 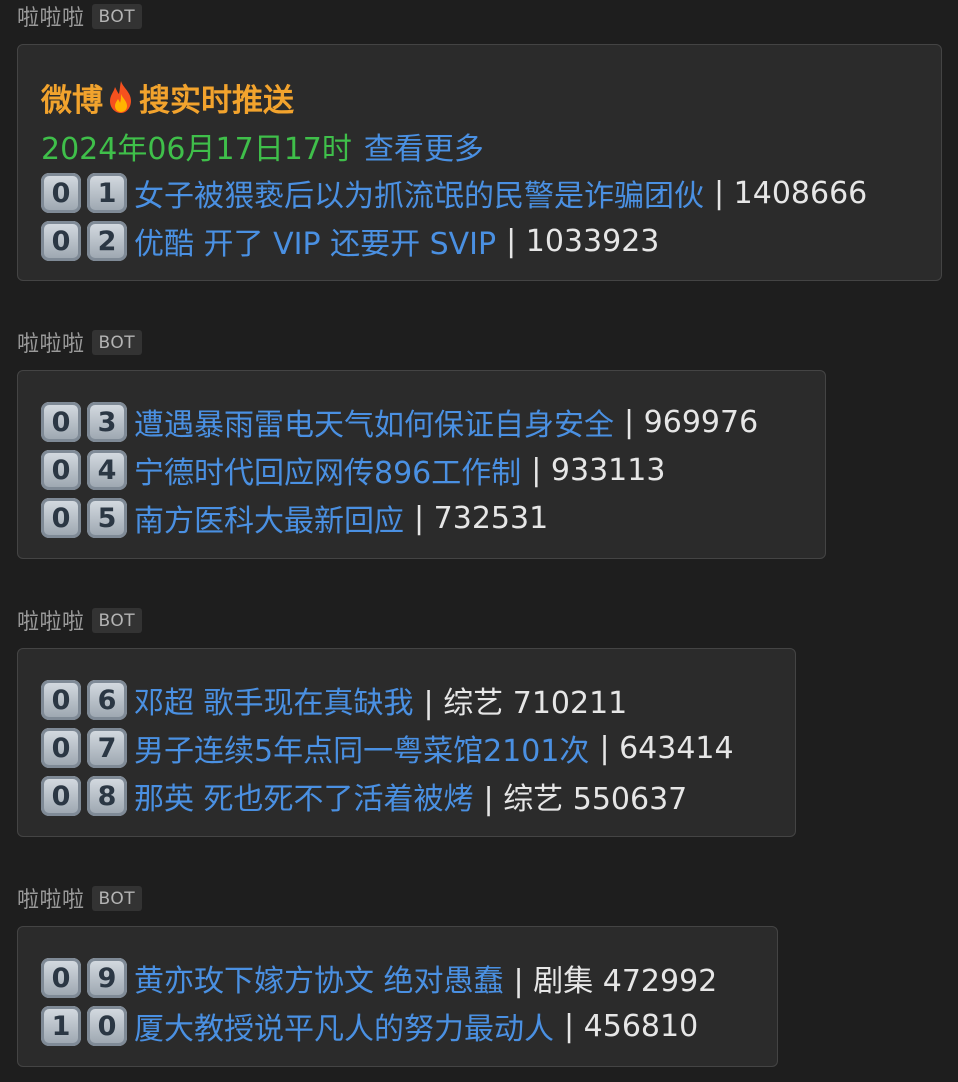 I want to click on keycap-digit-icon: 5, so click(x=107, y=518).